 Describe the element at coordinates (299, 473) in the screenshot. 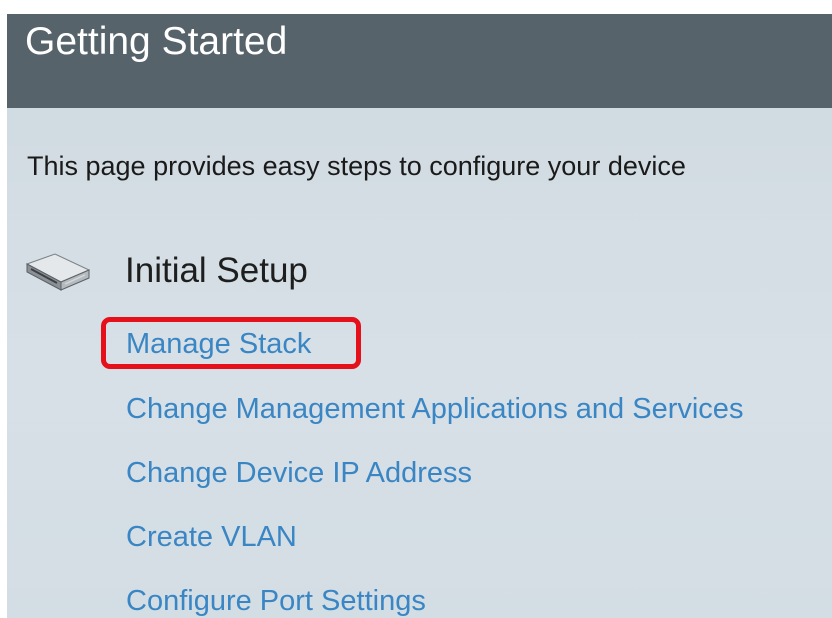

I see `change-device-ip-address-link: Change Device IP Address` at that location.